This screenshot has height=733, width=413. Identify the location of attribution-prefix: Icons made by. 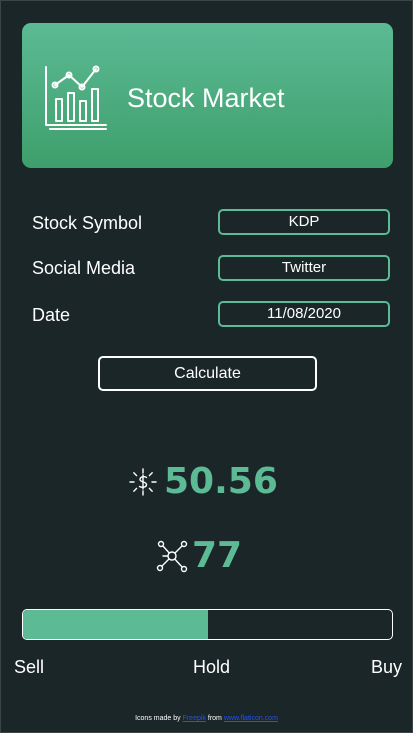
(158, 718).